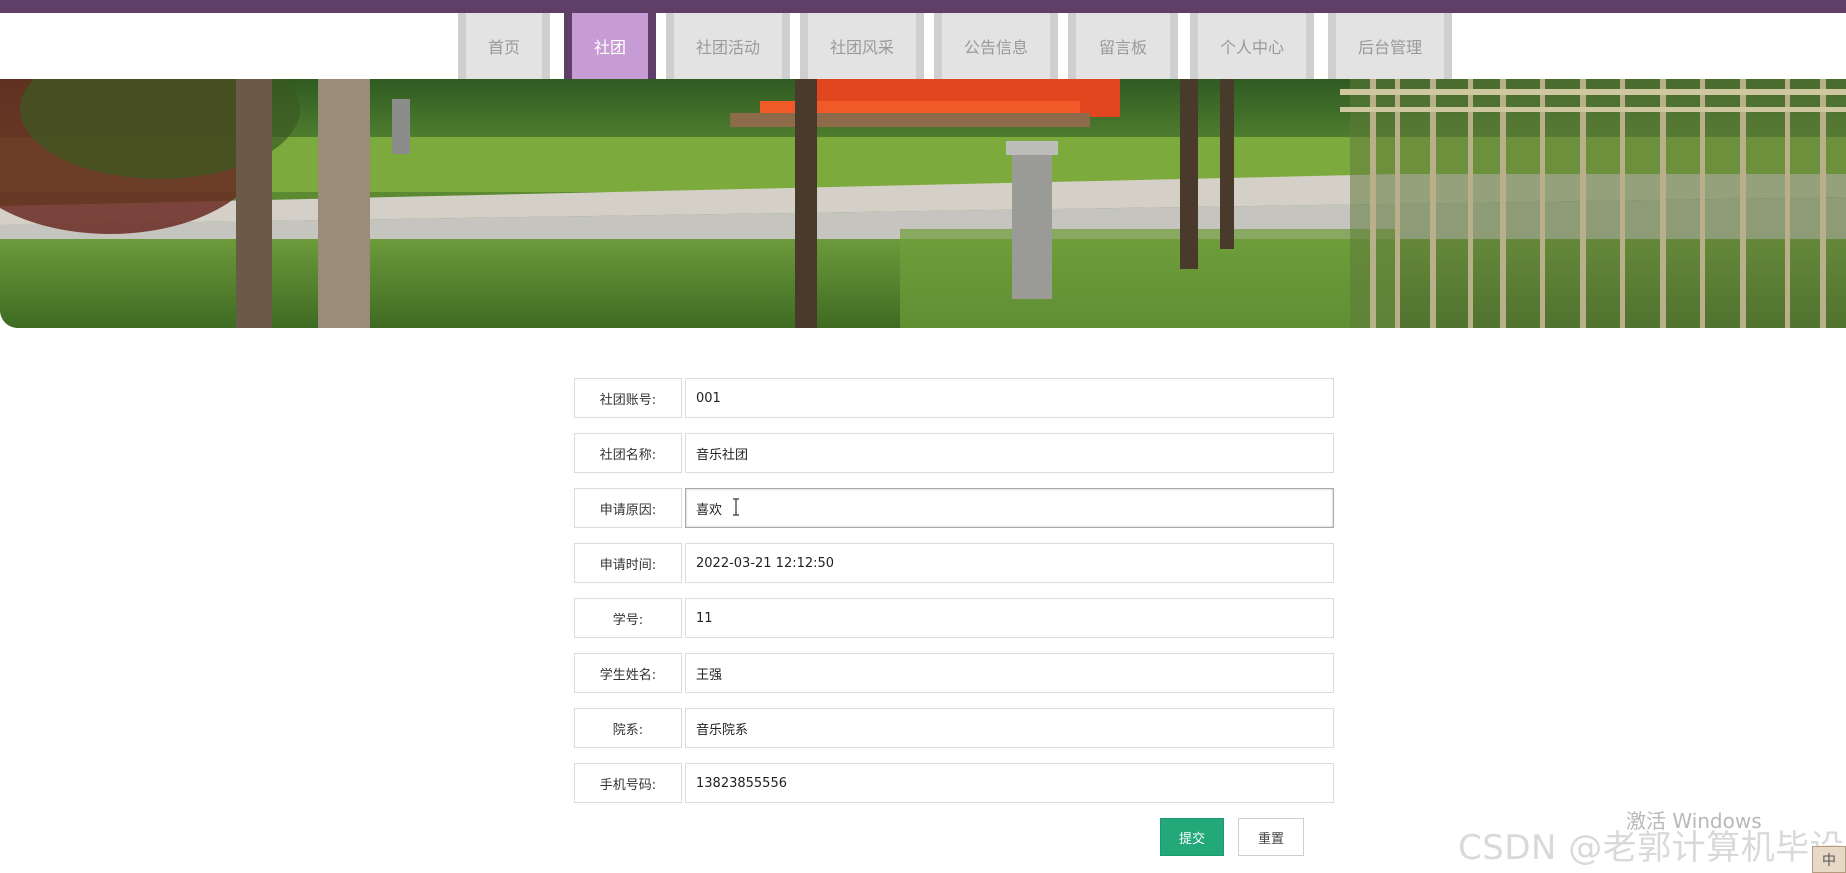  I want to click on form-row-phone-number: 手机号码:, so click(954, 783).